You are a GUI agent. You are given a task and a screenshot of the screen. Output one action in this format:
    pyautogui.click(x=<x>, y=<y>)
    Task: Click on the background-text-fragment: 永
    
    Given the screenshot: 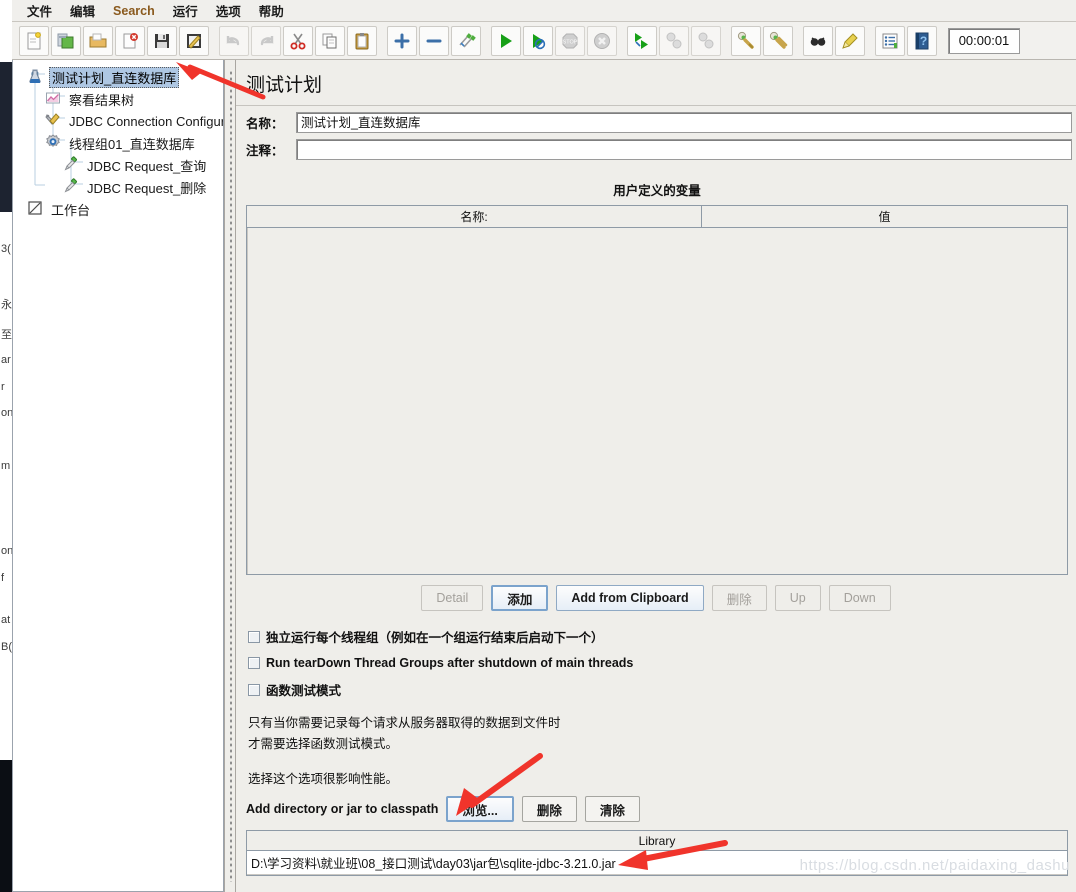 What is the action you would take?
    pyautogui.click(x=6, y=305)
    